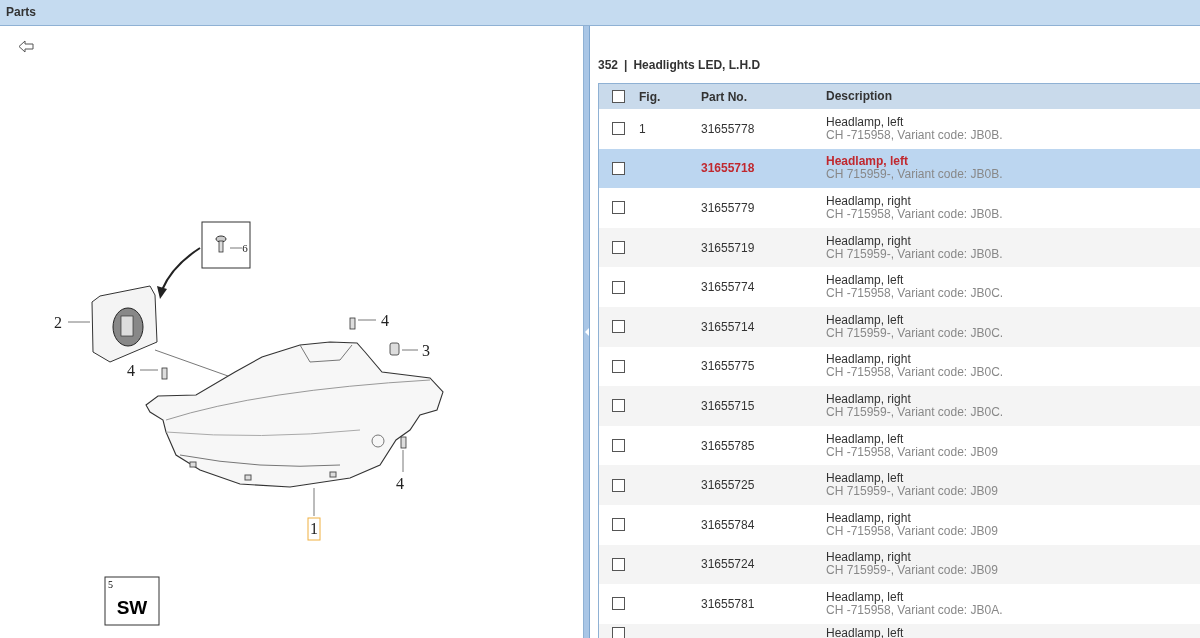 The width and height of the screenshot is (1200, 638). Describe the element at coordinates (724, 96) in the screenshot. I see `column-header: Part No.` at that location.